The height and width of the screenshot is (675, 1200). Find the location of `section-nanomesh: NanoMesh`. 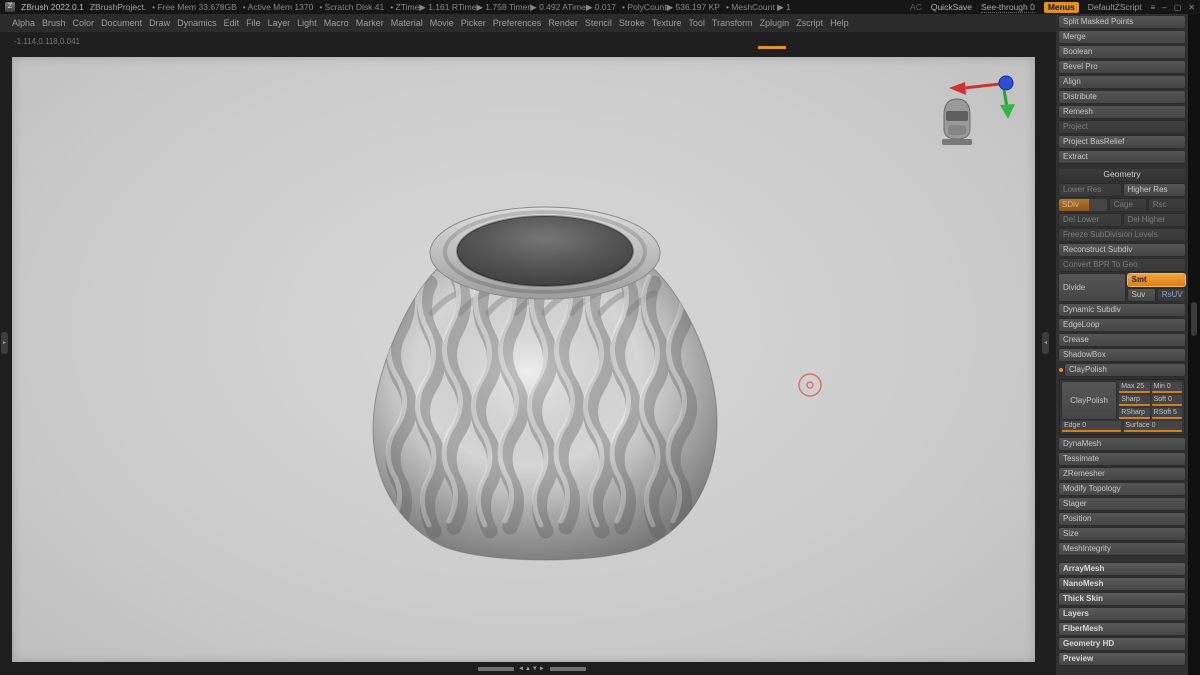

section-nanomesh: NanoMesh is located at coordinates (1122, 584).